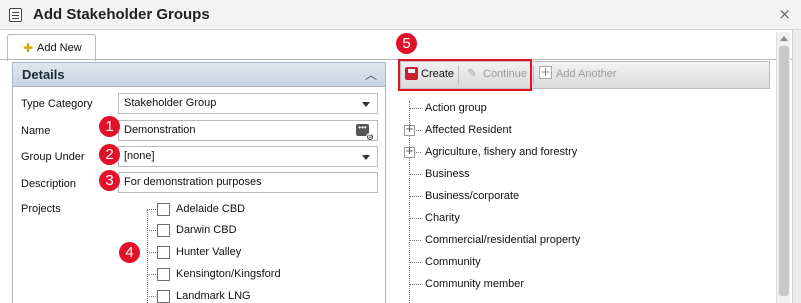 The width and height of the screenshot is (801, 303). I want to click on dialog-title-bar: Add Stakeholder Groups ×, so click(400, 15).